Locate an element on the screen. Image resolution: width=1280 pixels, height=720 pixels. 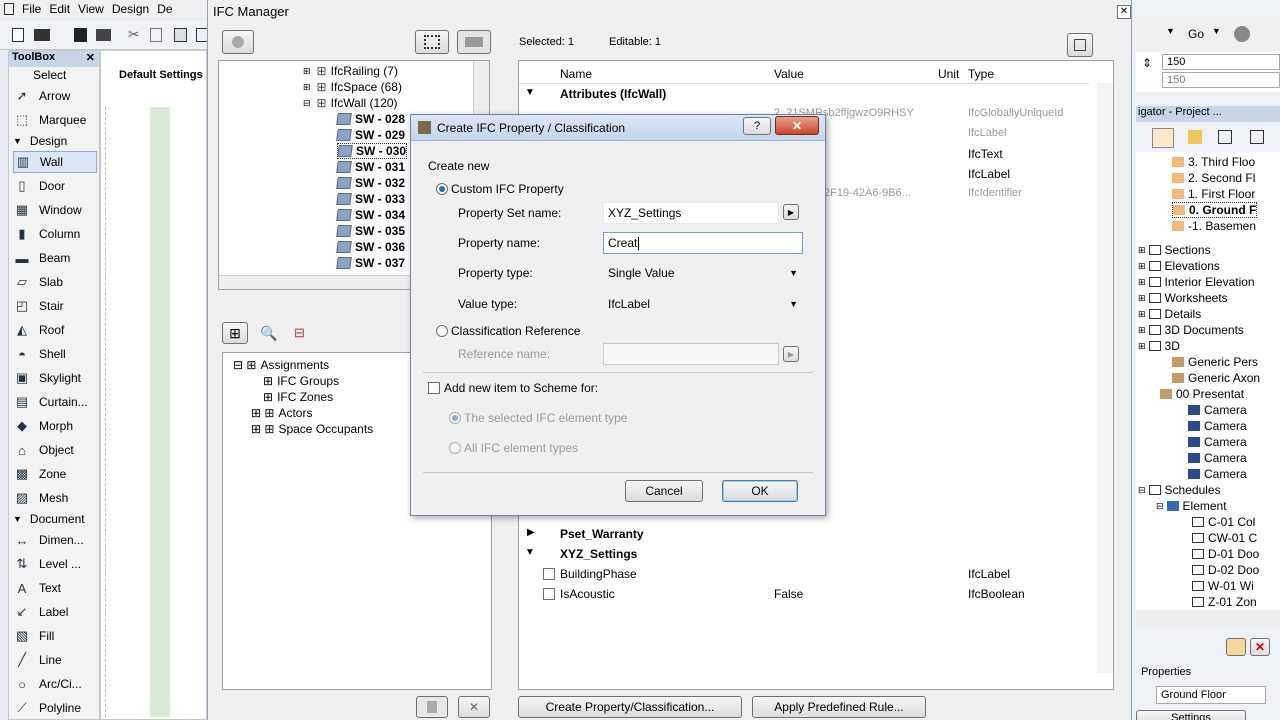
wall-node: SW - 033 is located at coordinates (370, 199).